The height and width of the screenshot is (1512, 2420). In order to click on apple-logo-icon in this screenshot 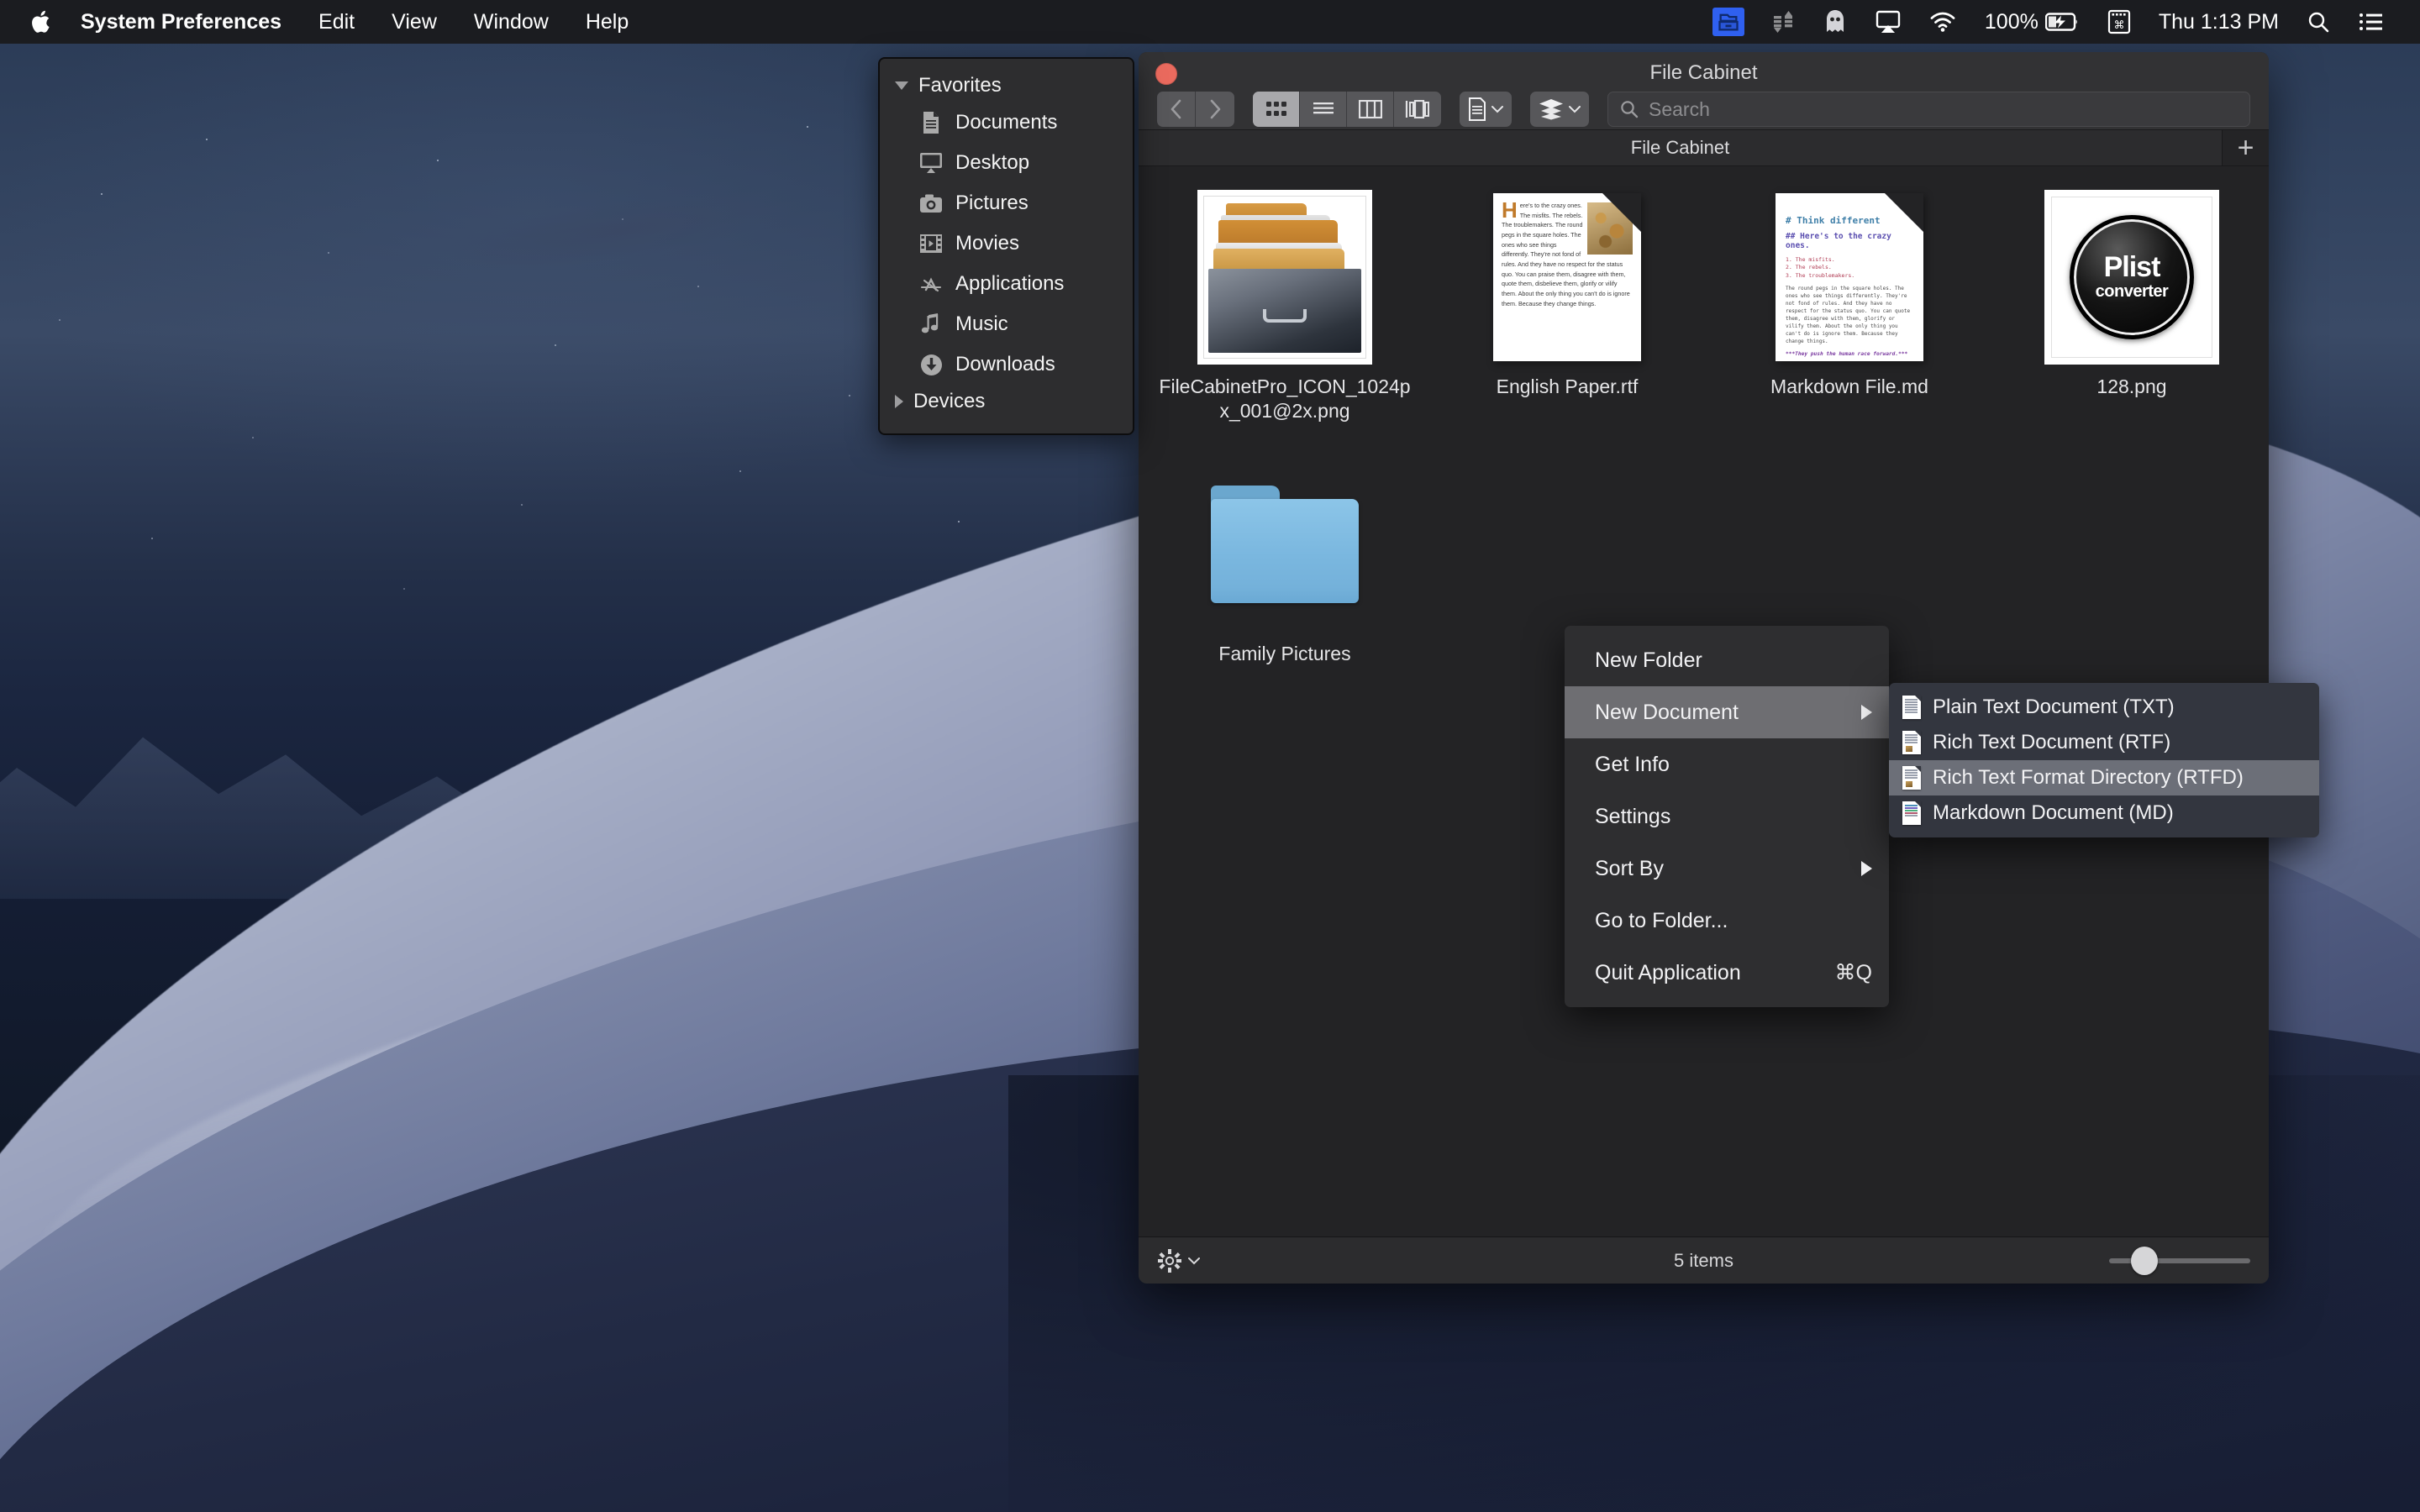, I will do `click(42, 21)`.